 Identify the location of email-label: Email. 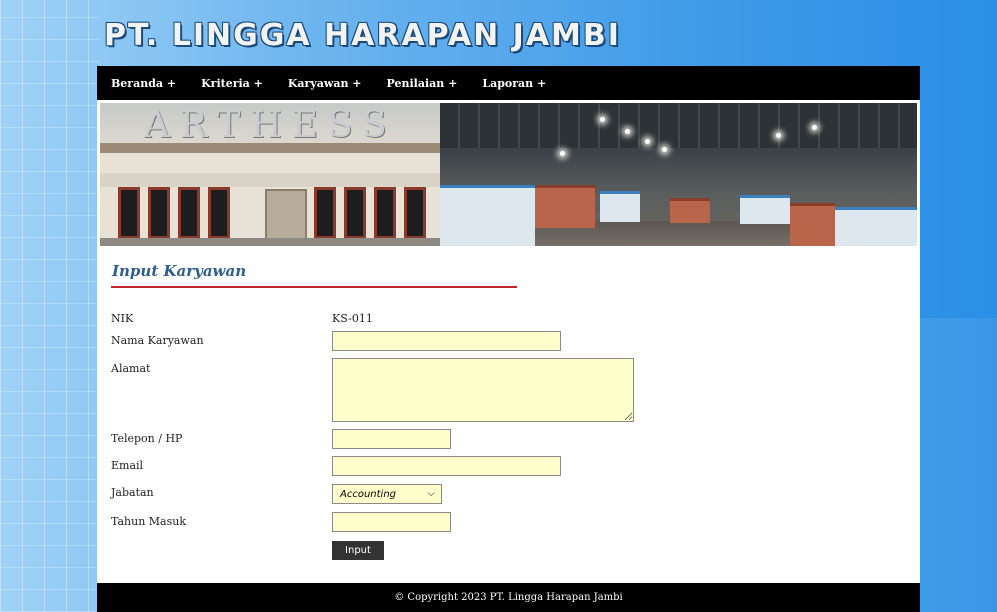
(127, 465).